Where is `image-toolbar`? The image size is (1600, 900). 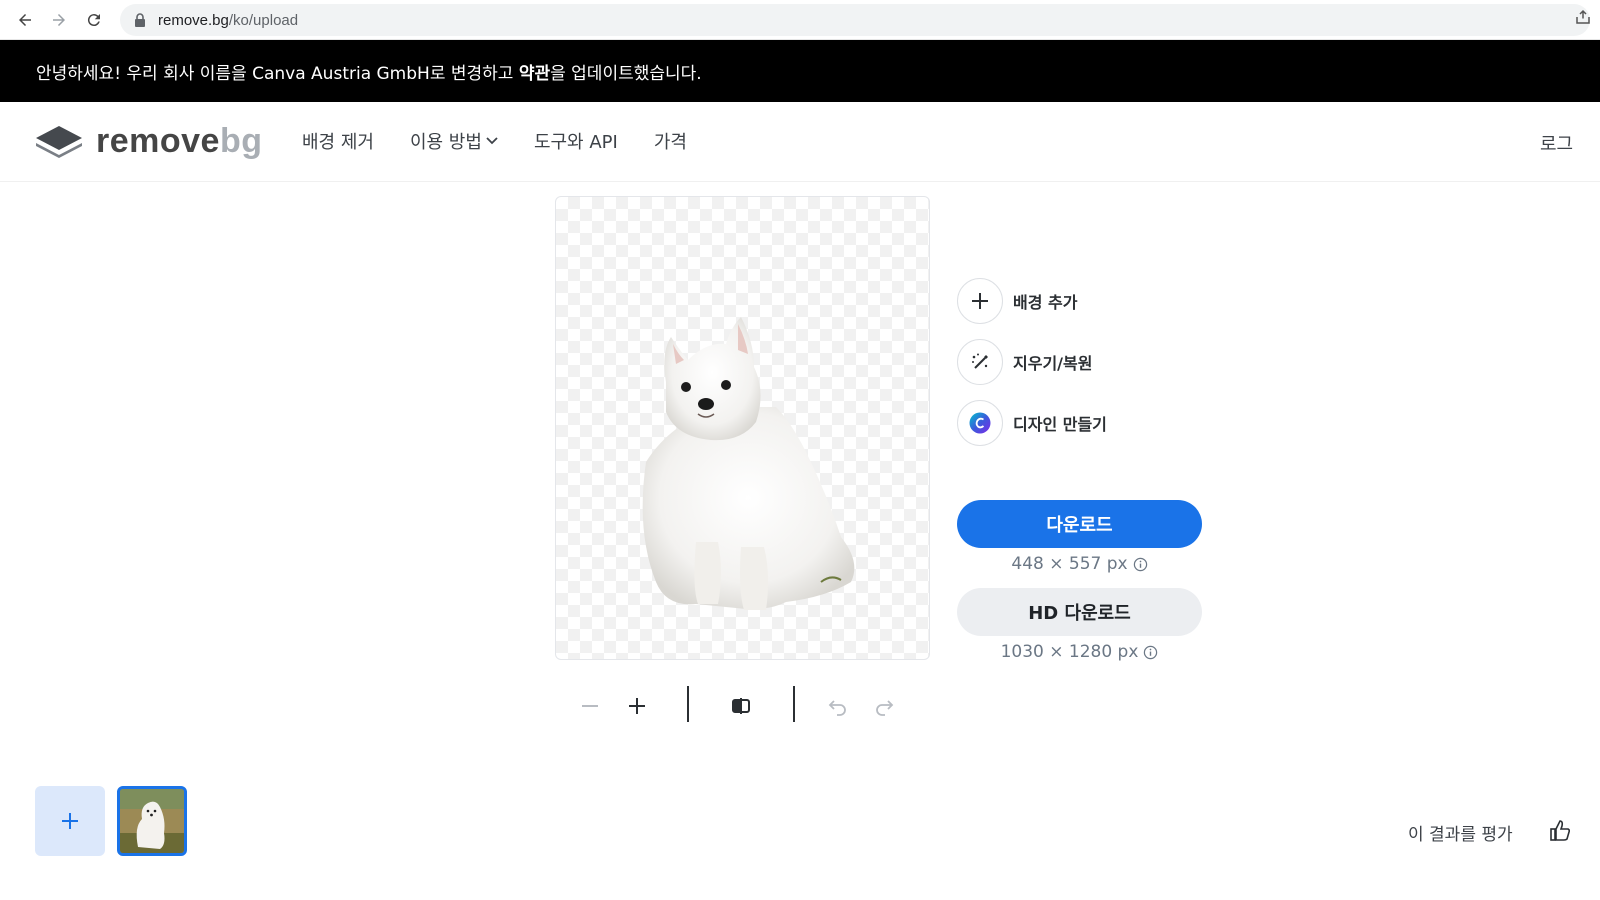
image-toolbar is located at coordinates (740, 706).